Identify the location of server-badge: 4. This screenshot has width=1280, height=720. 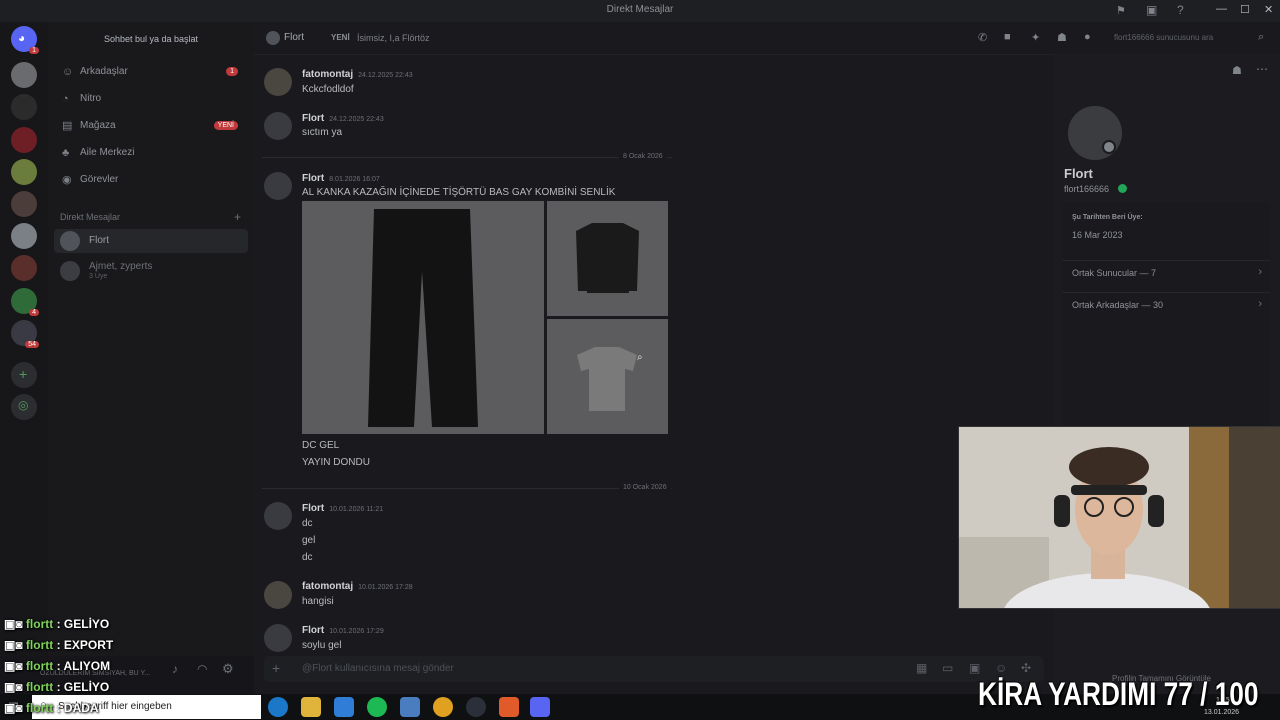
(34, 312).